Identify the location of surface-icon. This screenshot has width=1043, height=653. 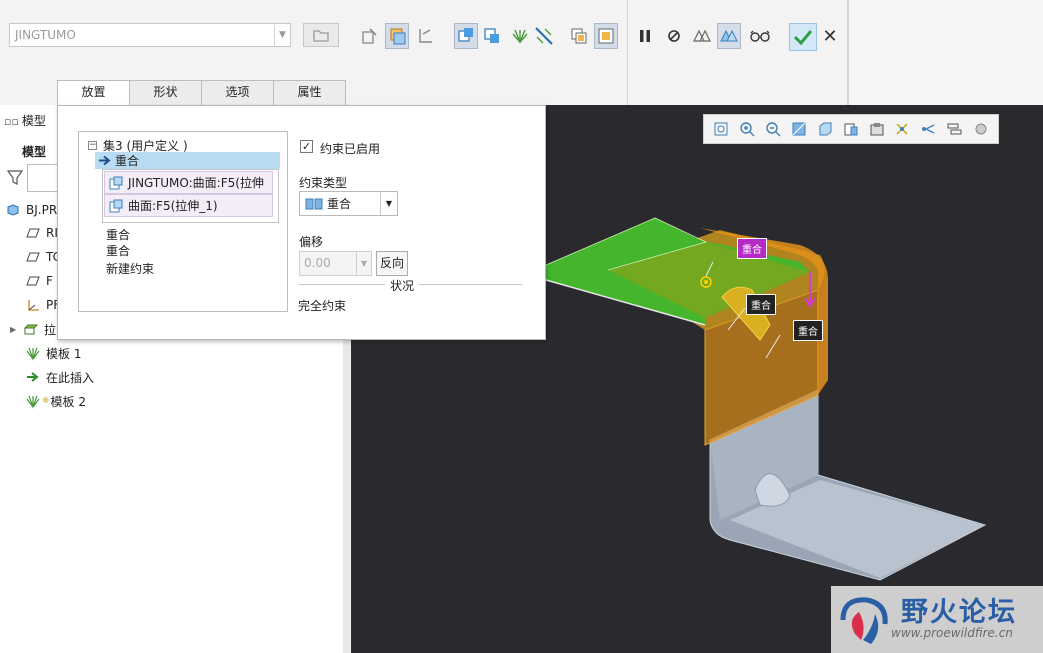
(116, 205).